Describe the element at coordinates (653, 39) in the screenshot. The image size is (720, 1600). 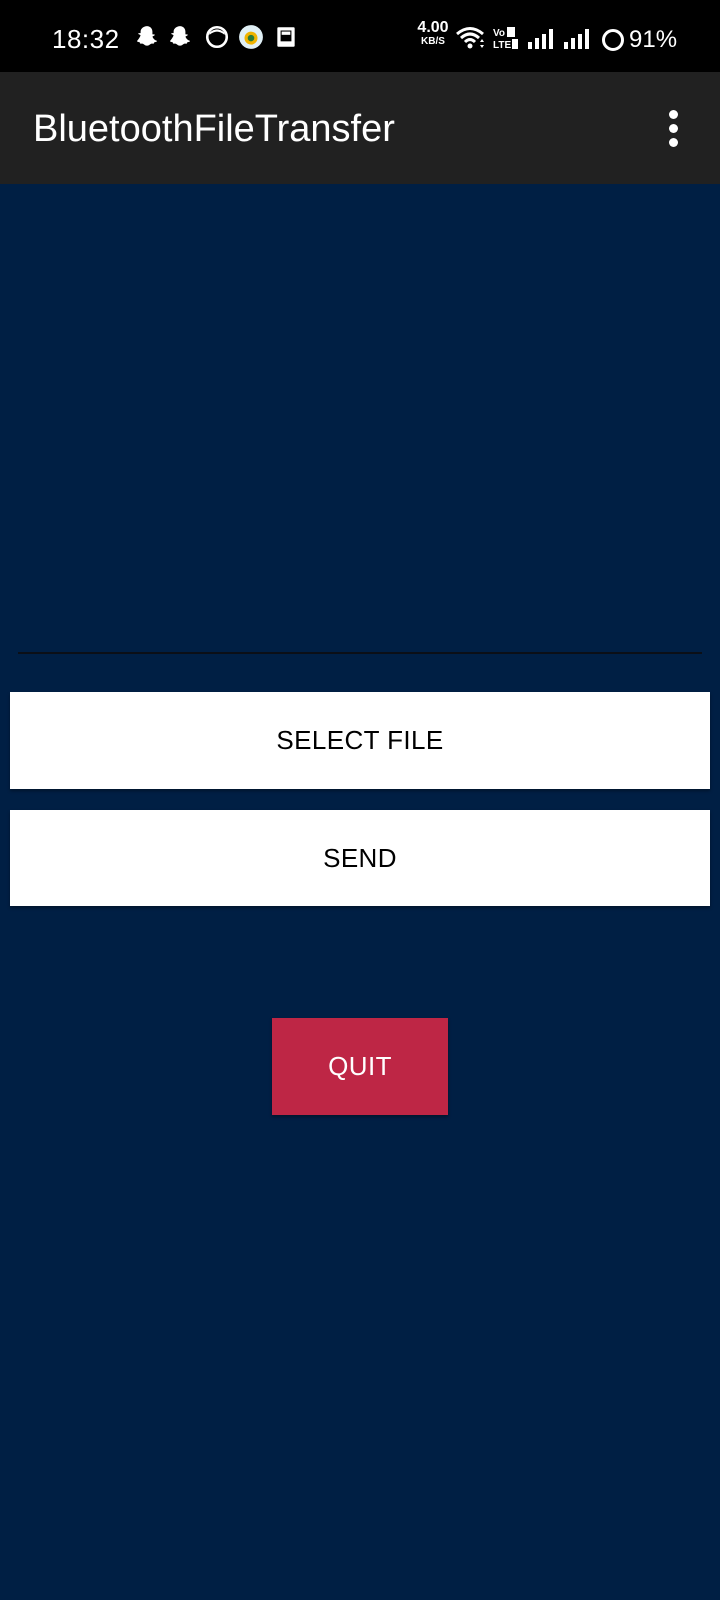
I see `battery-percent: 91%` at that location.